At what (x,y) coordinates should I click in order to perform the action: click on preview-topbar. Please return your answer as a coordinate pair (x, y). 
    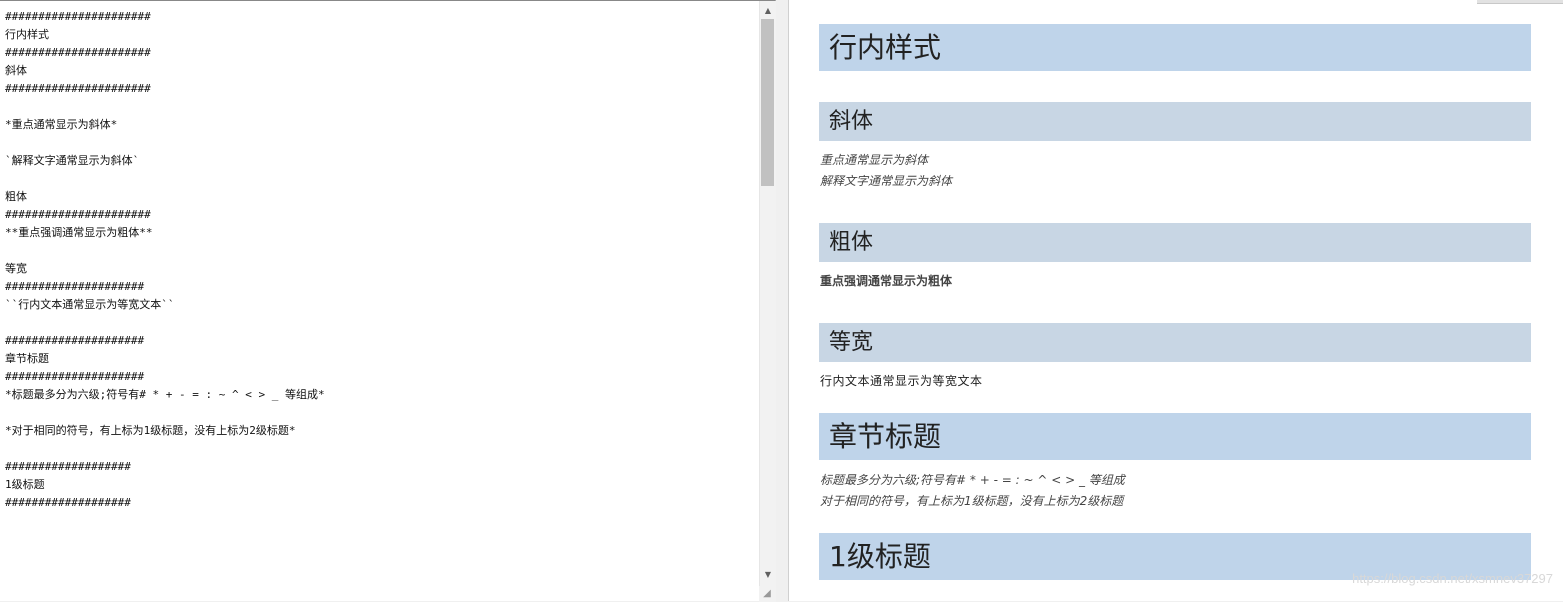
    Looking at the image, I should click on (1520, 2).